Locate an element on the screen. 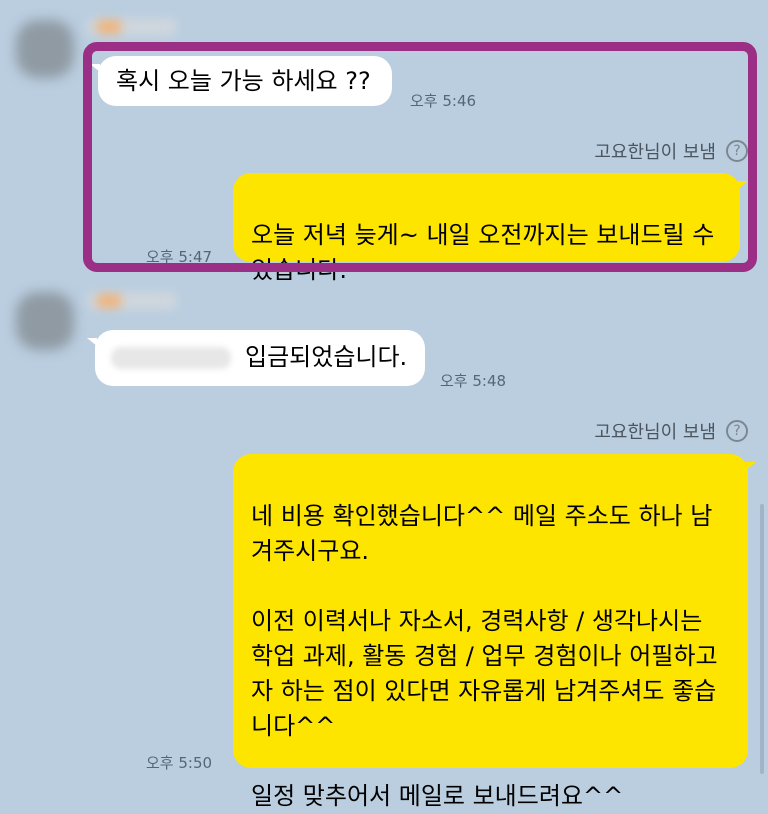  message-text: 오늘 저녁 늦게~ 내일 오전까지는 보내드릴 수 있습니다. is located at coordinates (483, 252).